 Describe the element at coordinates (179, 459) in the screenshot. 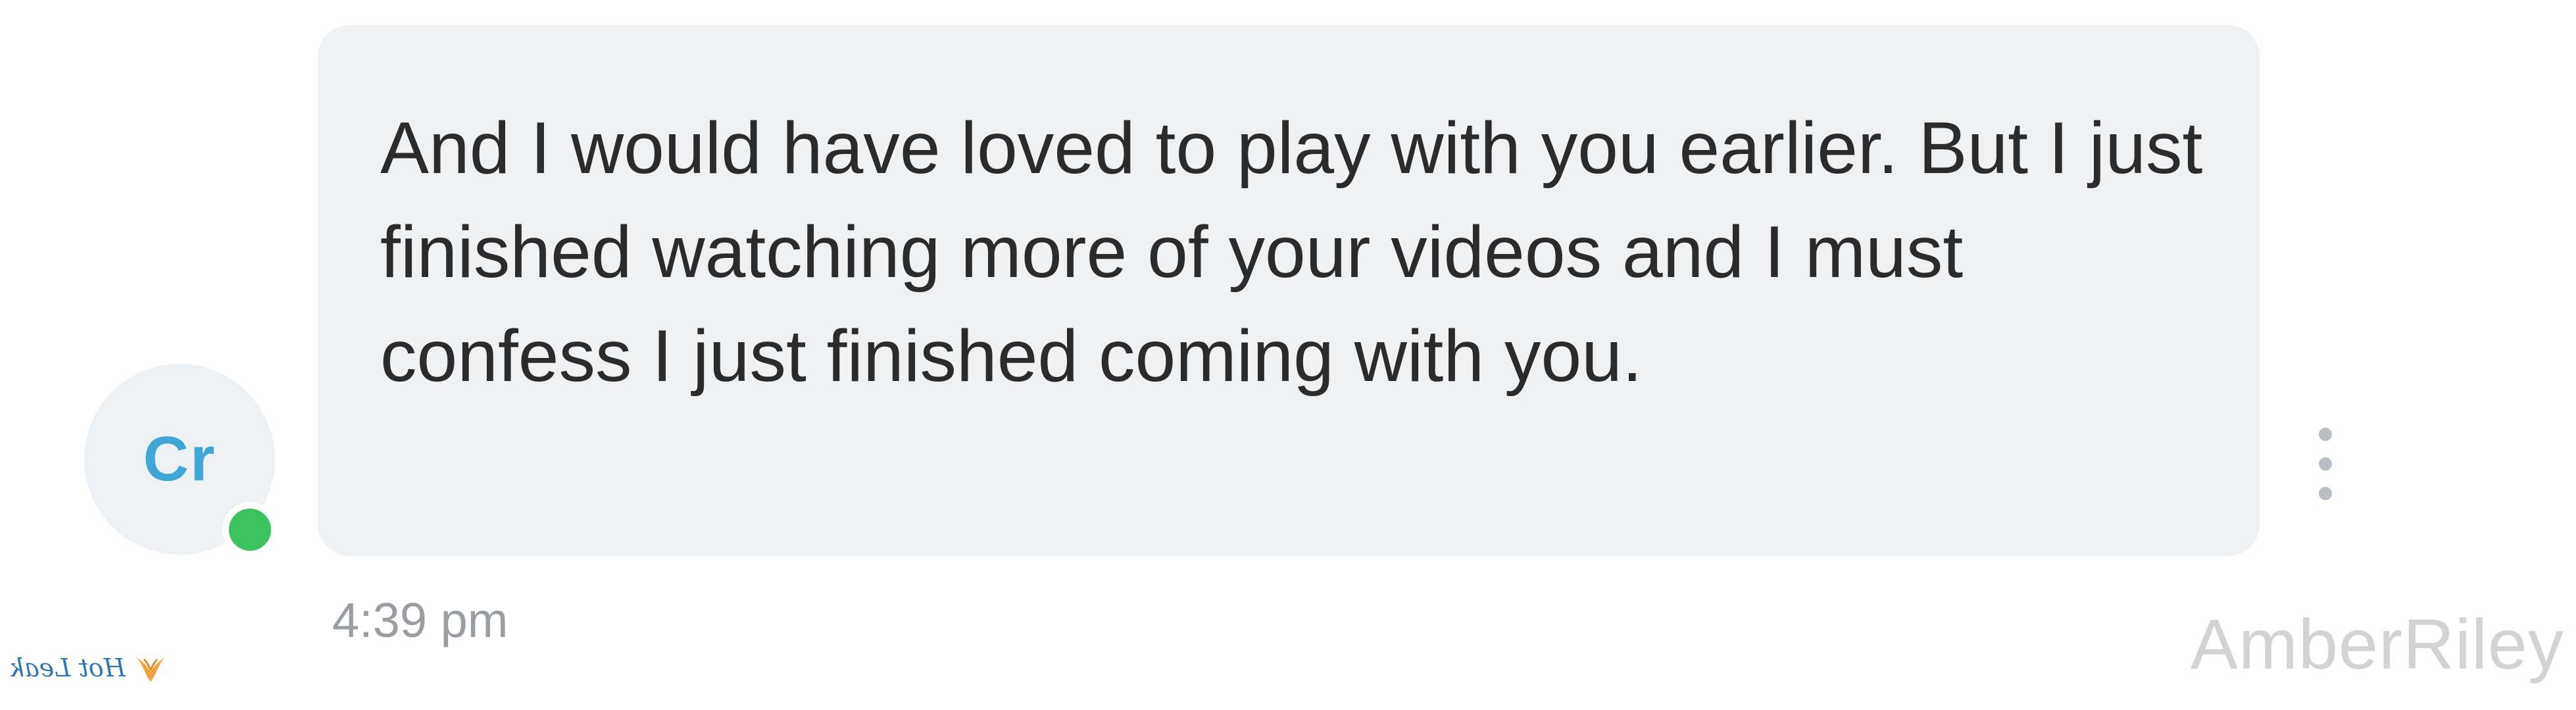

I see `avatar-initials: Cr` at that location.